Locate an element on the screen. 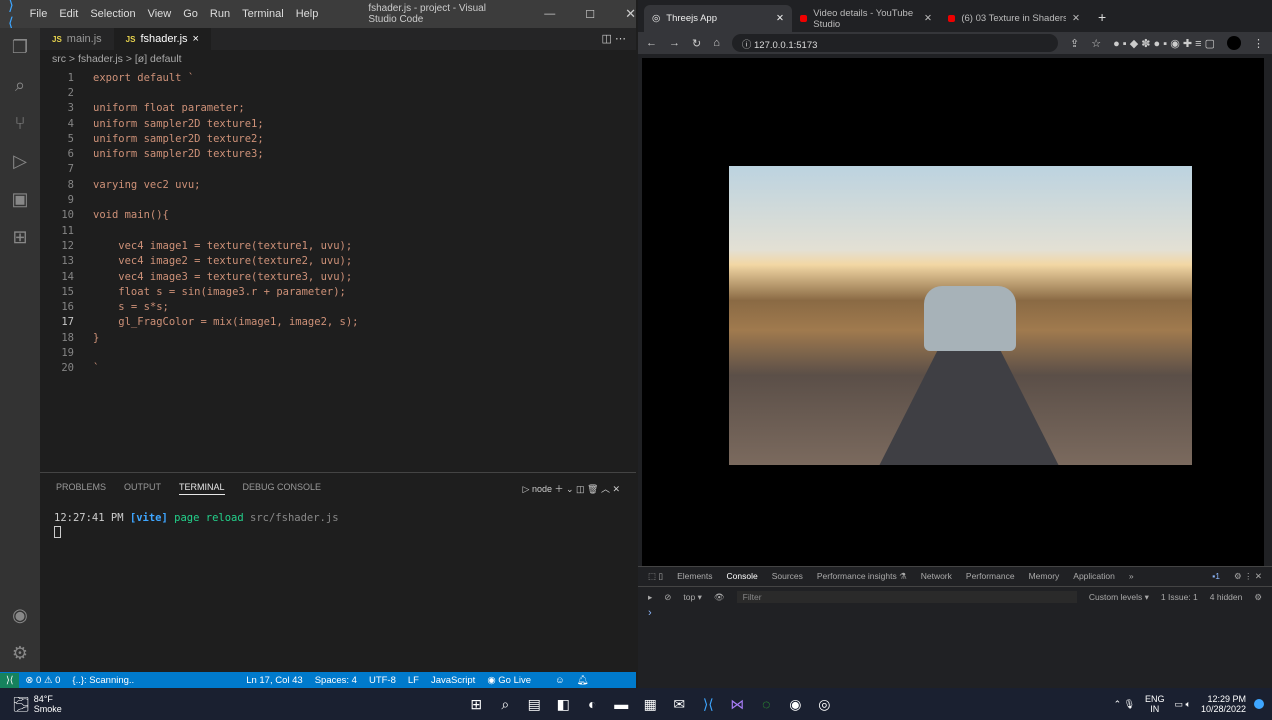  encoding: UTF-8 is located at coordinates (382, 680).